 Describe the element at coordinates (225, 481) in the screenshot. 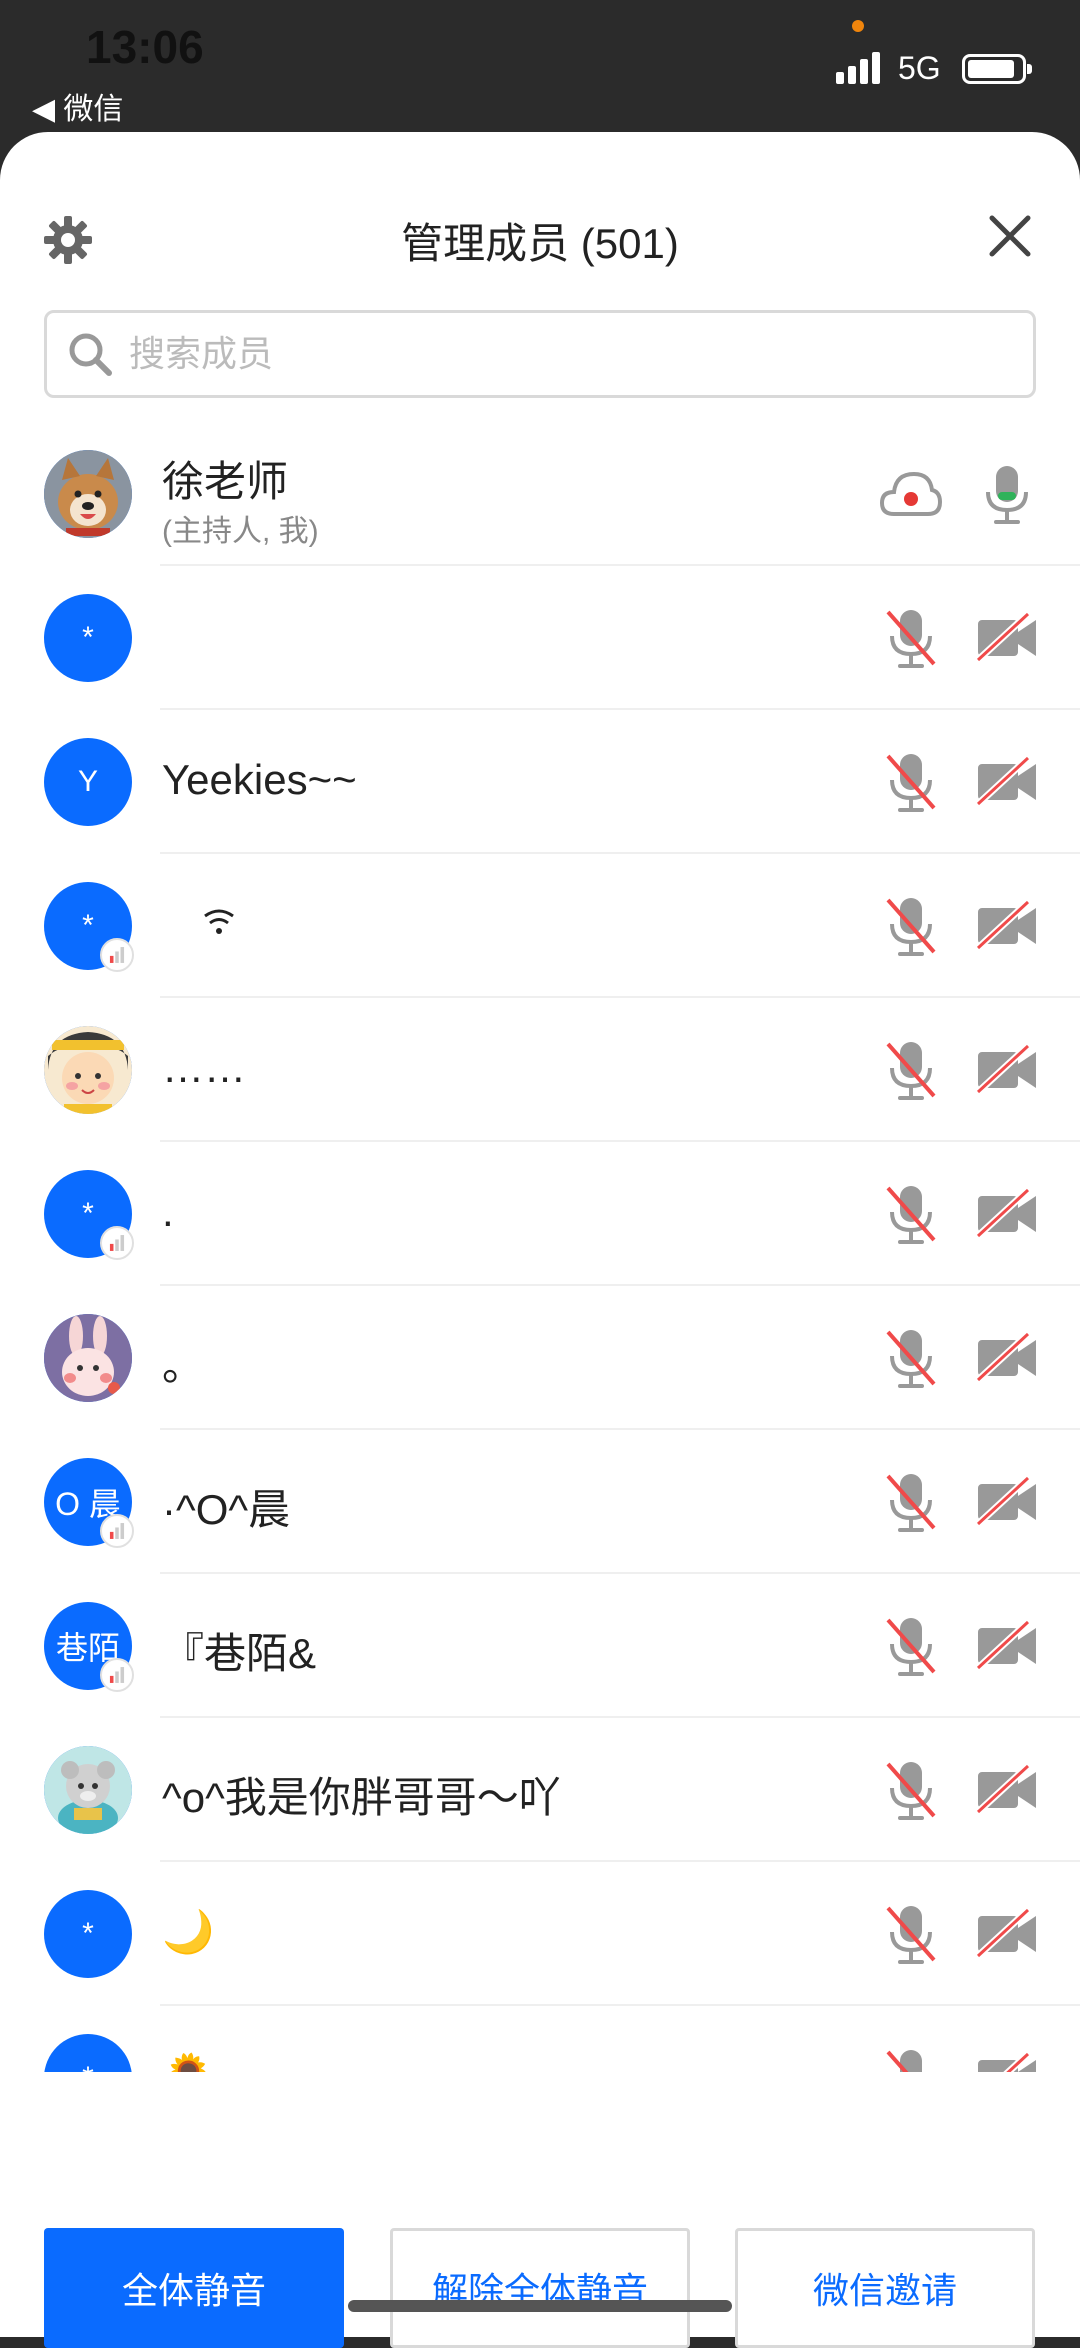

I see `member-name: 徐老师` at that location.